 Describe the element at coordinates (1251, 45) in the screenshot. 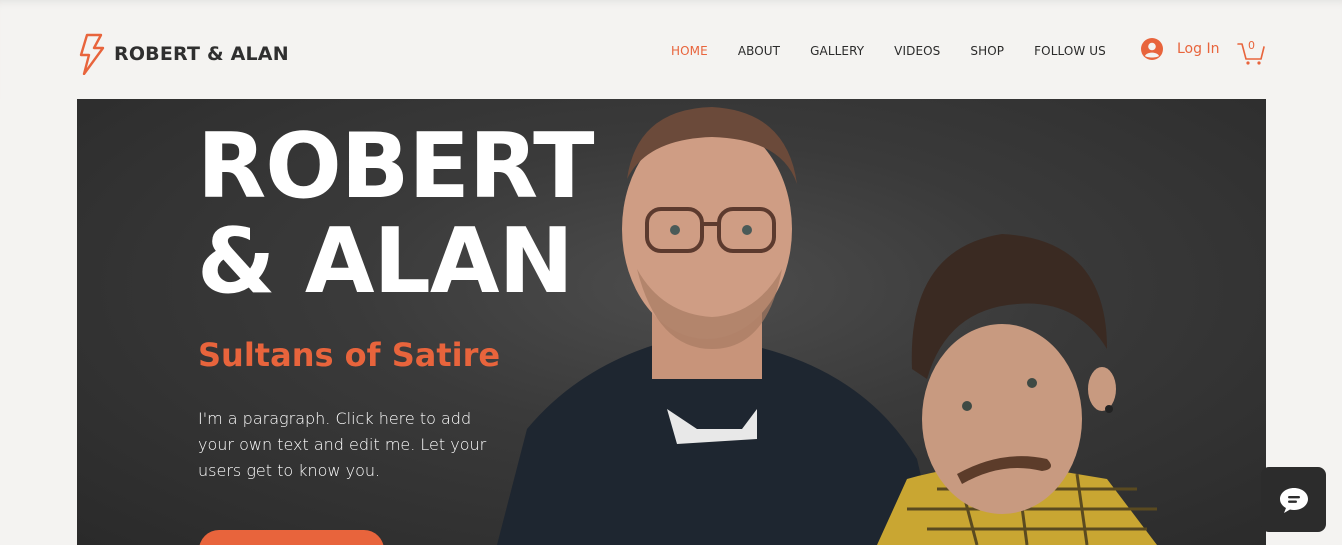

I see `cart-count: 0` at that location.